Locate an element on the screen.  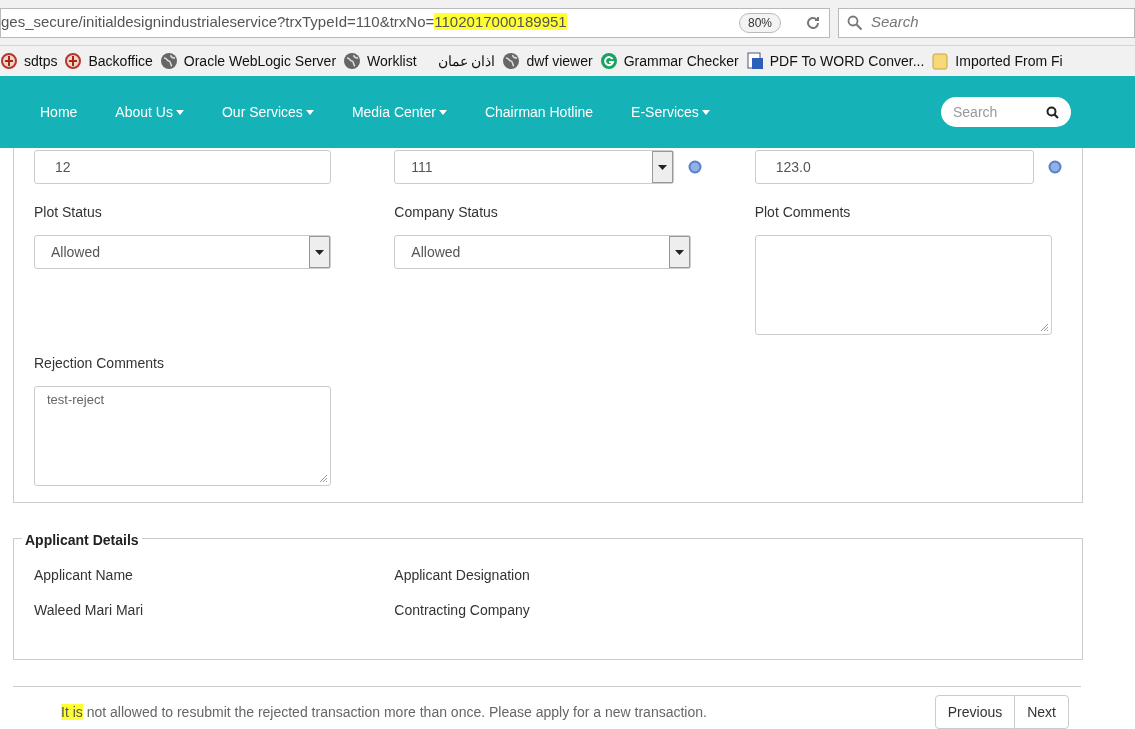
bookmark-link: Backoffice is located at coordinates (108, 61).